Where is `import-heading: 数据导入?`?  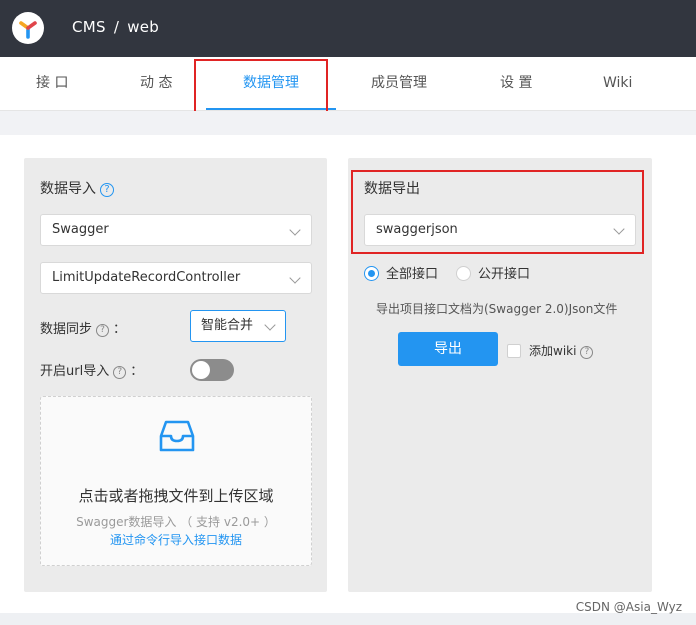
import-heading: 数据导入? is located at coordinates (77, 188).